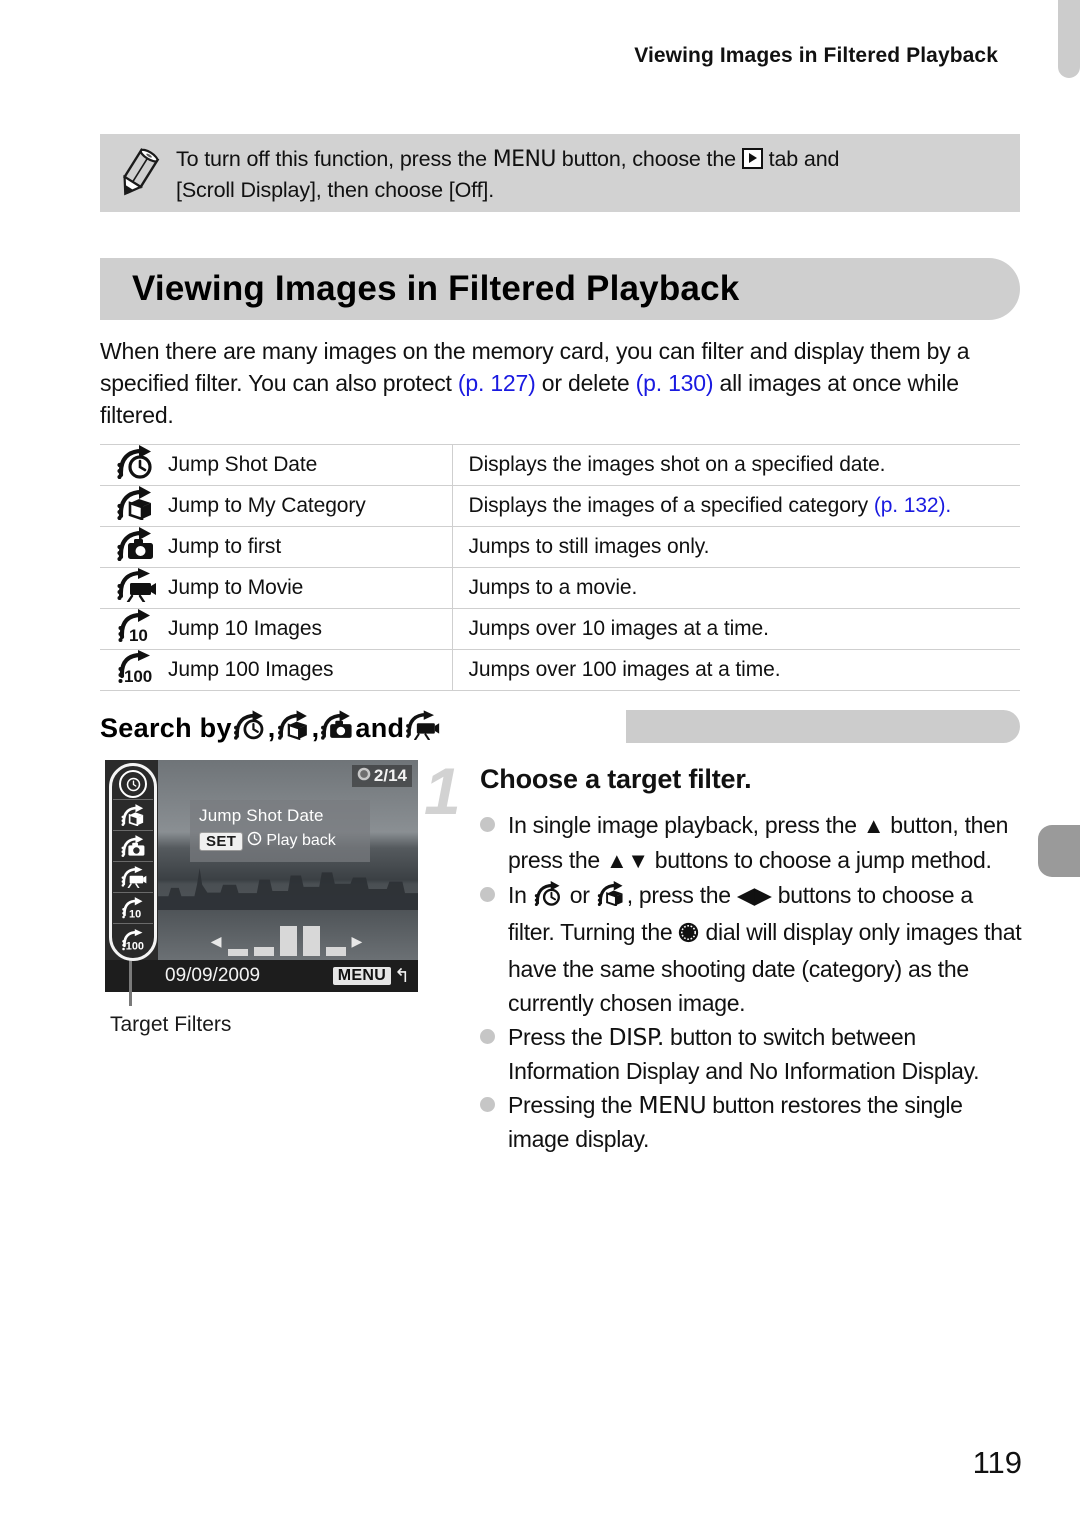 The image size is (1080, 1521). I want to click on jump-method-name: Jump Shot Date, so click(307, 465).